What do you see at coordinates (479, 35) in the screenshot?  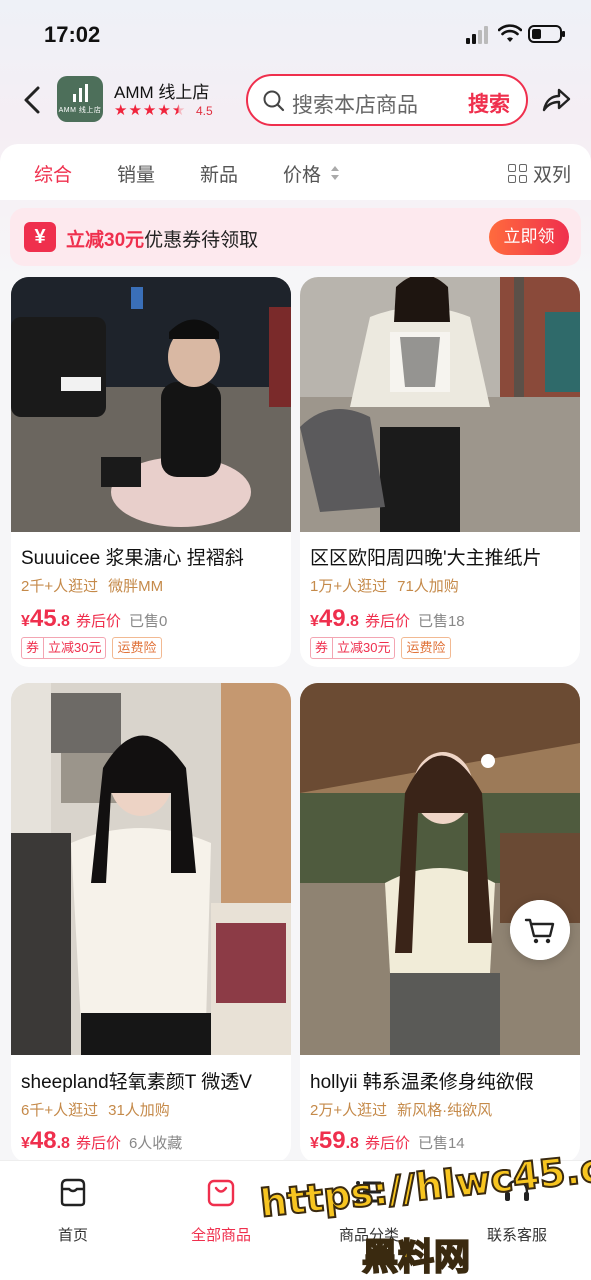 I see `cellular-signal-icon` at bounding box center [479, 35].